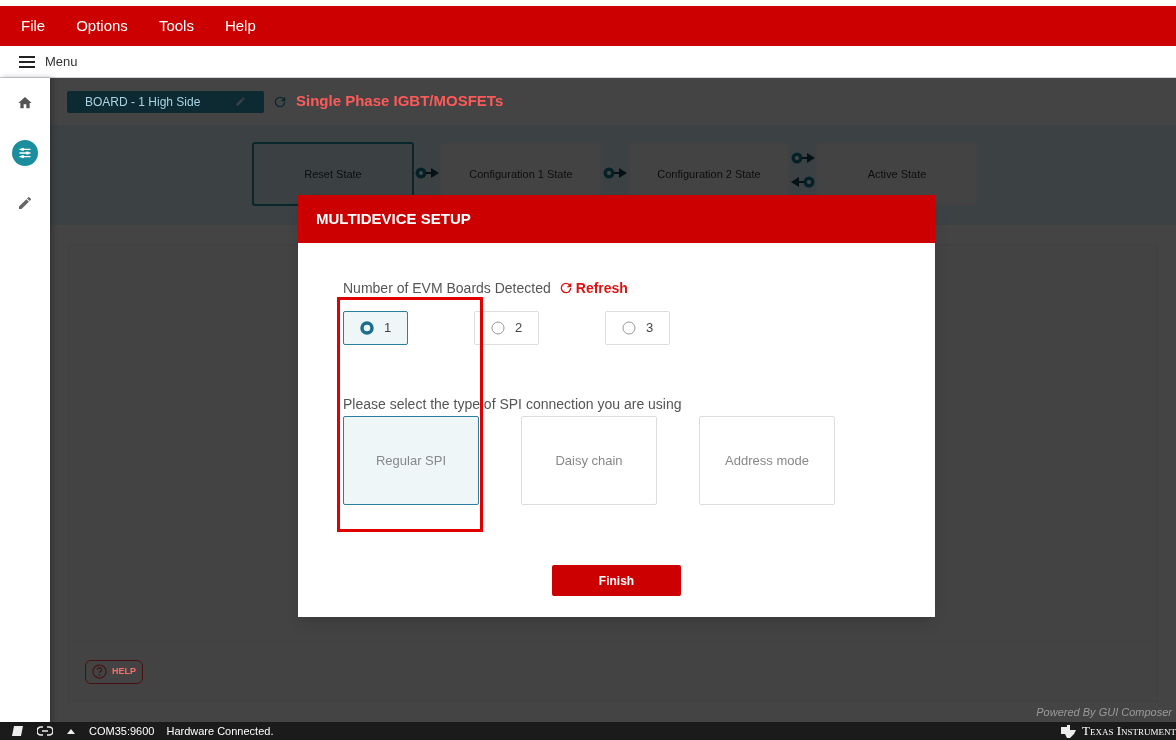 This screenshot has height=740, width=1176. What do you see at coordinates (25, 153) in the screenshot?
I see `sidebar-item` at bounding box center [25, 153].